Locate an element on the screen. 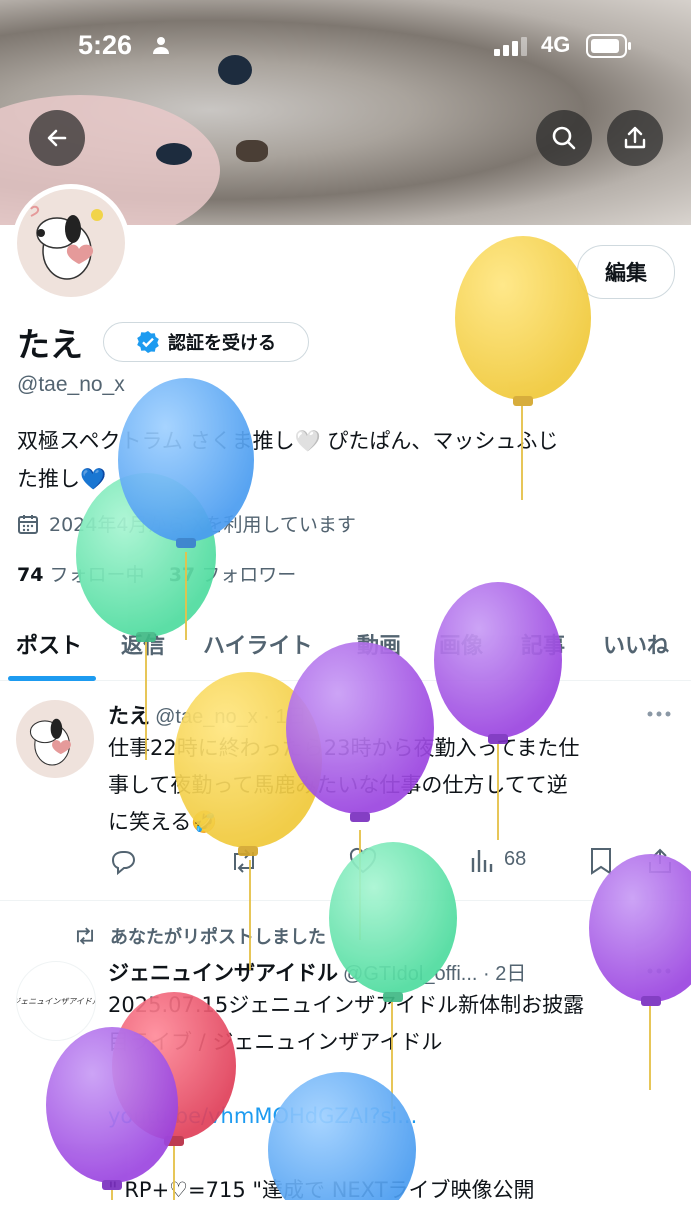 The image size is (691, 1209). post-text-line: 目ライブ / ジェニュインザアイドル is located at coordinates (275, 1042).